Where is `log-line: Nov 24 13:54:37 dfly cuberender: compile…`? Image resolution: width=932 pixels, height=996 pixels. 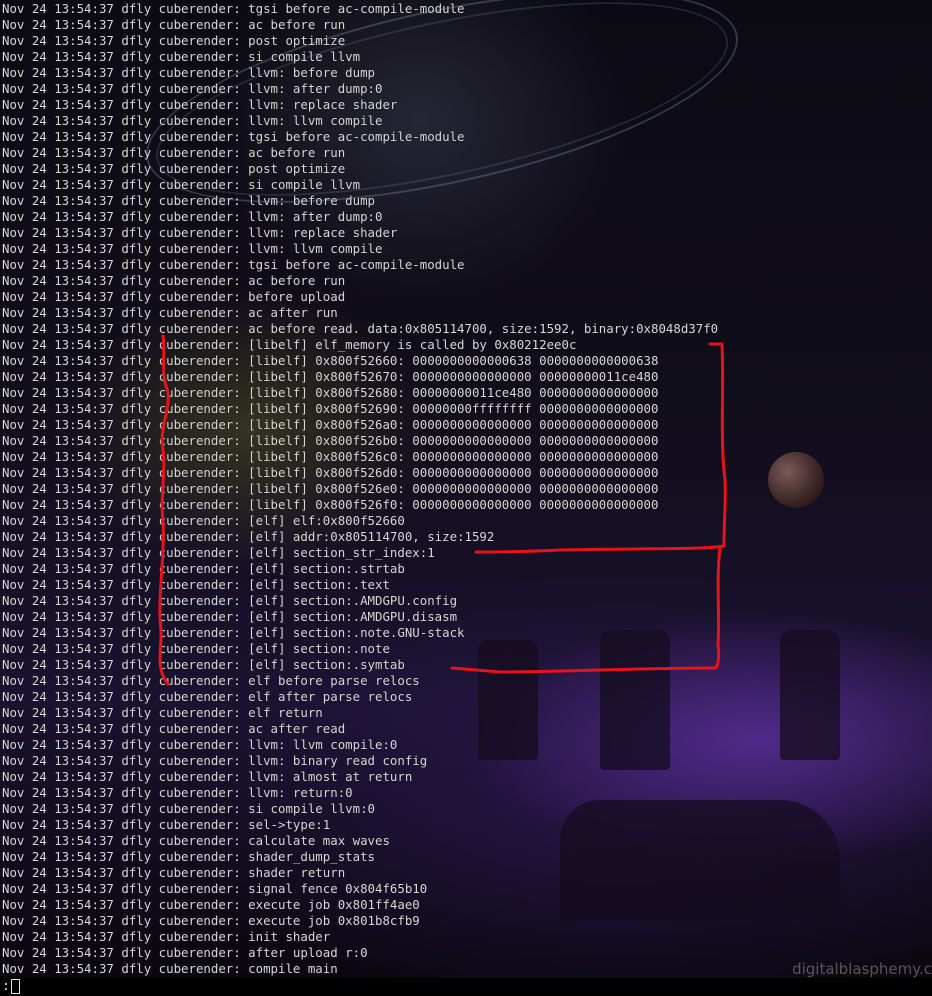
log-line: Nov 24 13:54:37 dfly cuberender: compile… is located at coordinates (170, 968).